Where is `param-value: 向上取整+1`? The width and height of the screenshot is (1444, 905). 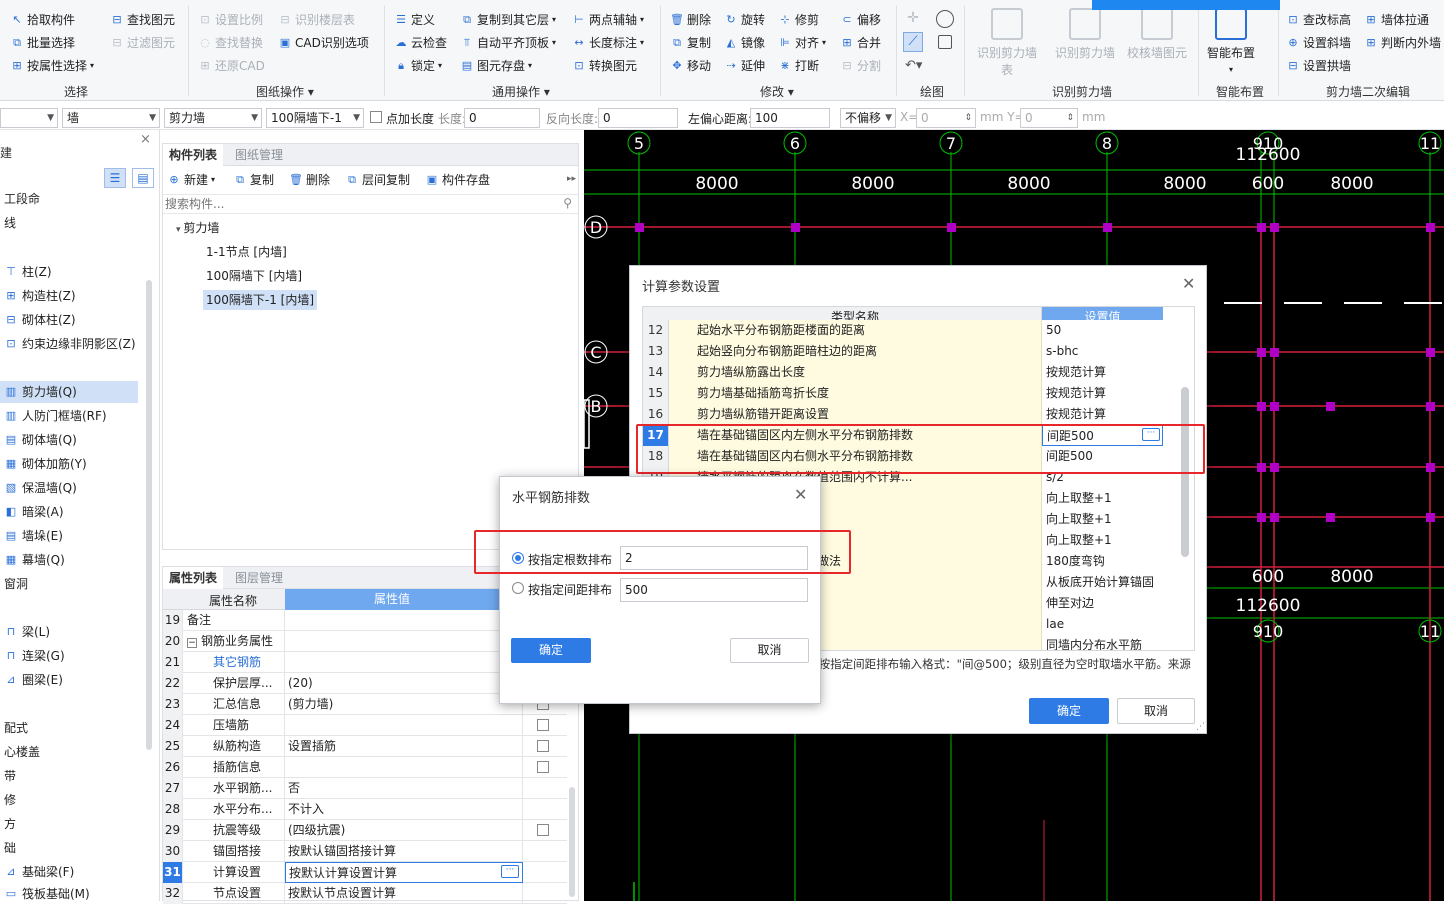 param-value: 向上取整+1 is located at coordinates (1102, 498).